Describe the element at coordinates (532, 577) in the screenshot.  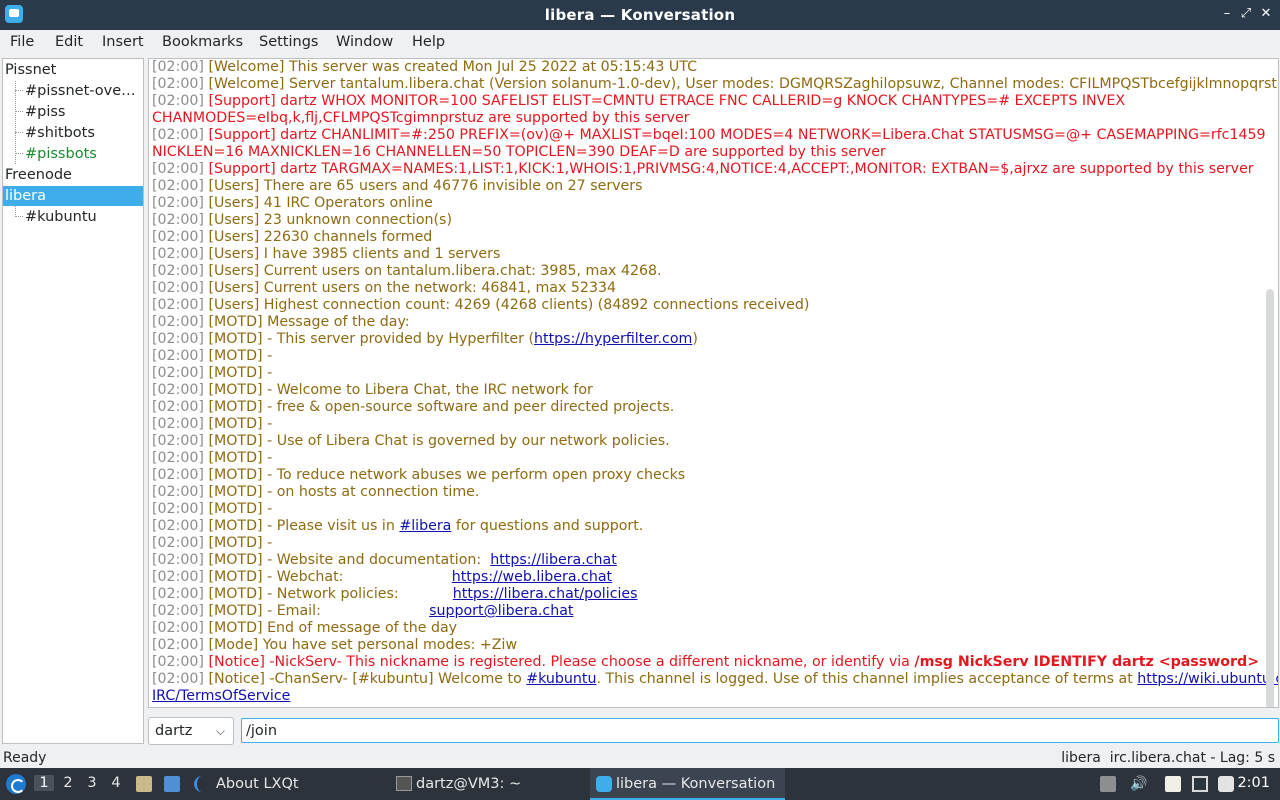
I see `message-link: https://web.libera.chat` at that location.